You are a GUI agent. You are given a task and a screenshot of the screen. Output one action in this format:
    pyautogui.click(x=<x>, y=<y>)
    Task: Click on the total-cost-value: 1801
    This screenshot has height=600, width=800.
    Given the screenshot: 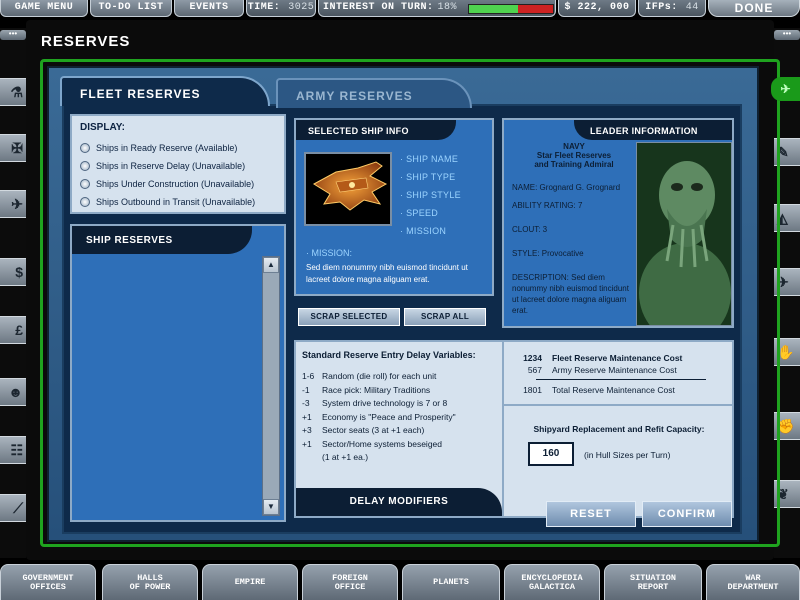 What is the action you would take?
    pyautogui.click(x=532, y=390)
    